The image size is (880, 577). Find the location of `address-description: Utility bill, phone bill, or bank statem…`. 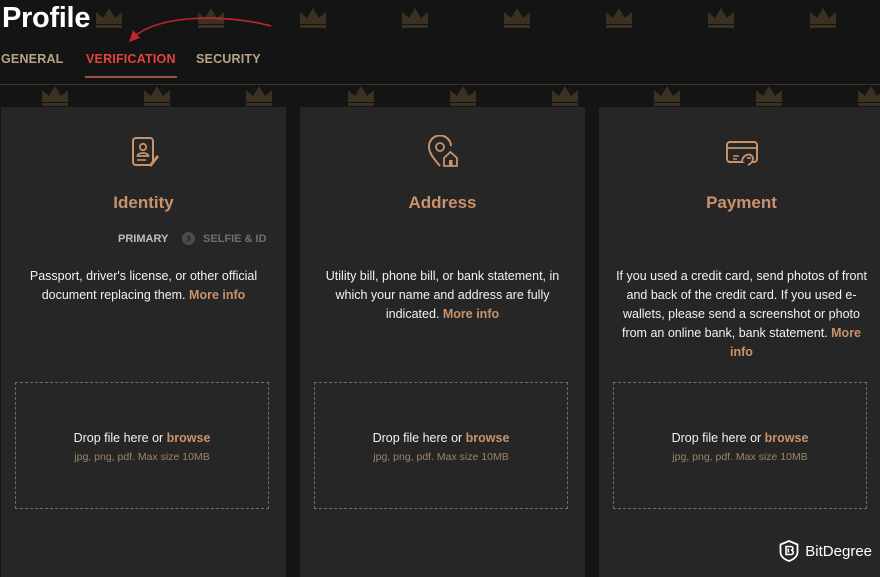

address-description: Utility bill, phone bill, or bank statem… is located at coordinates (442, 295).